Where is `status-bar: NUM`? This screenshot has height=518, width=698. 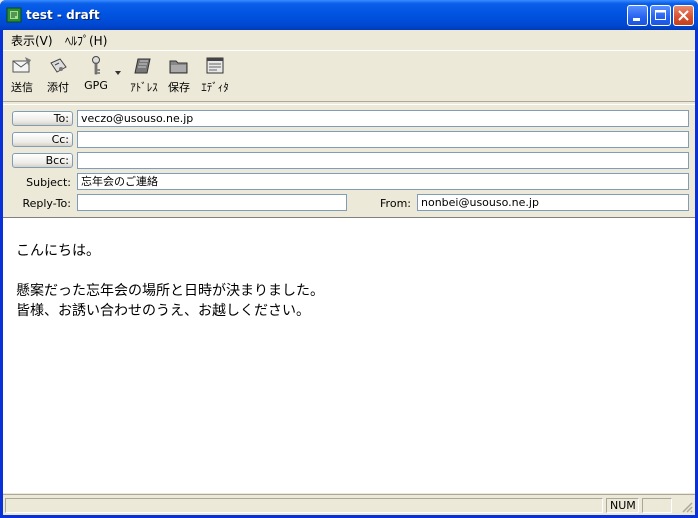 status-bar: NUM is located at coordinates (349, 505).